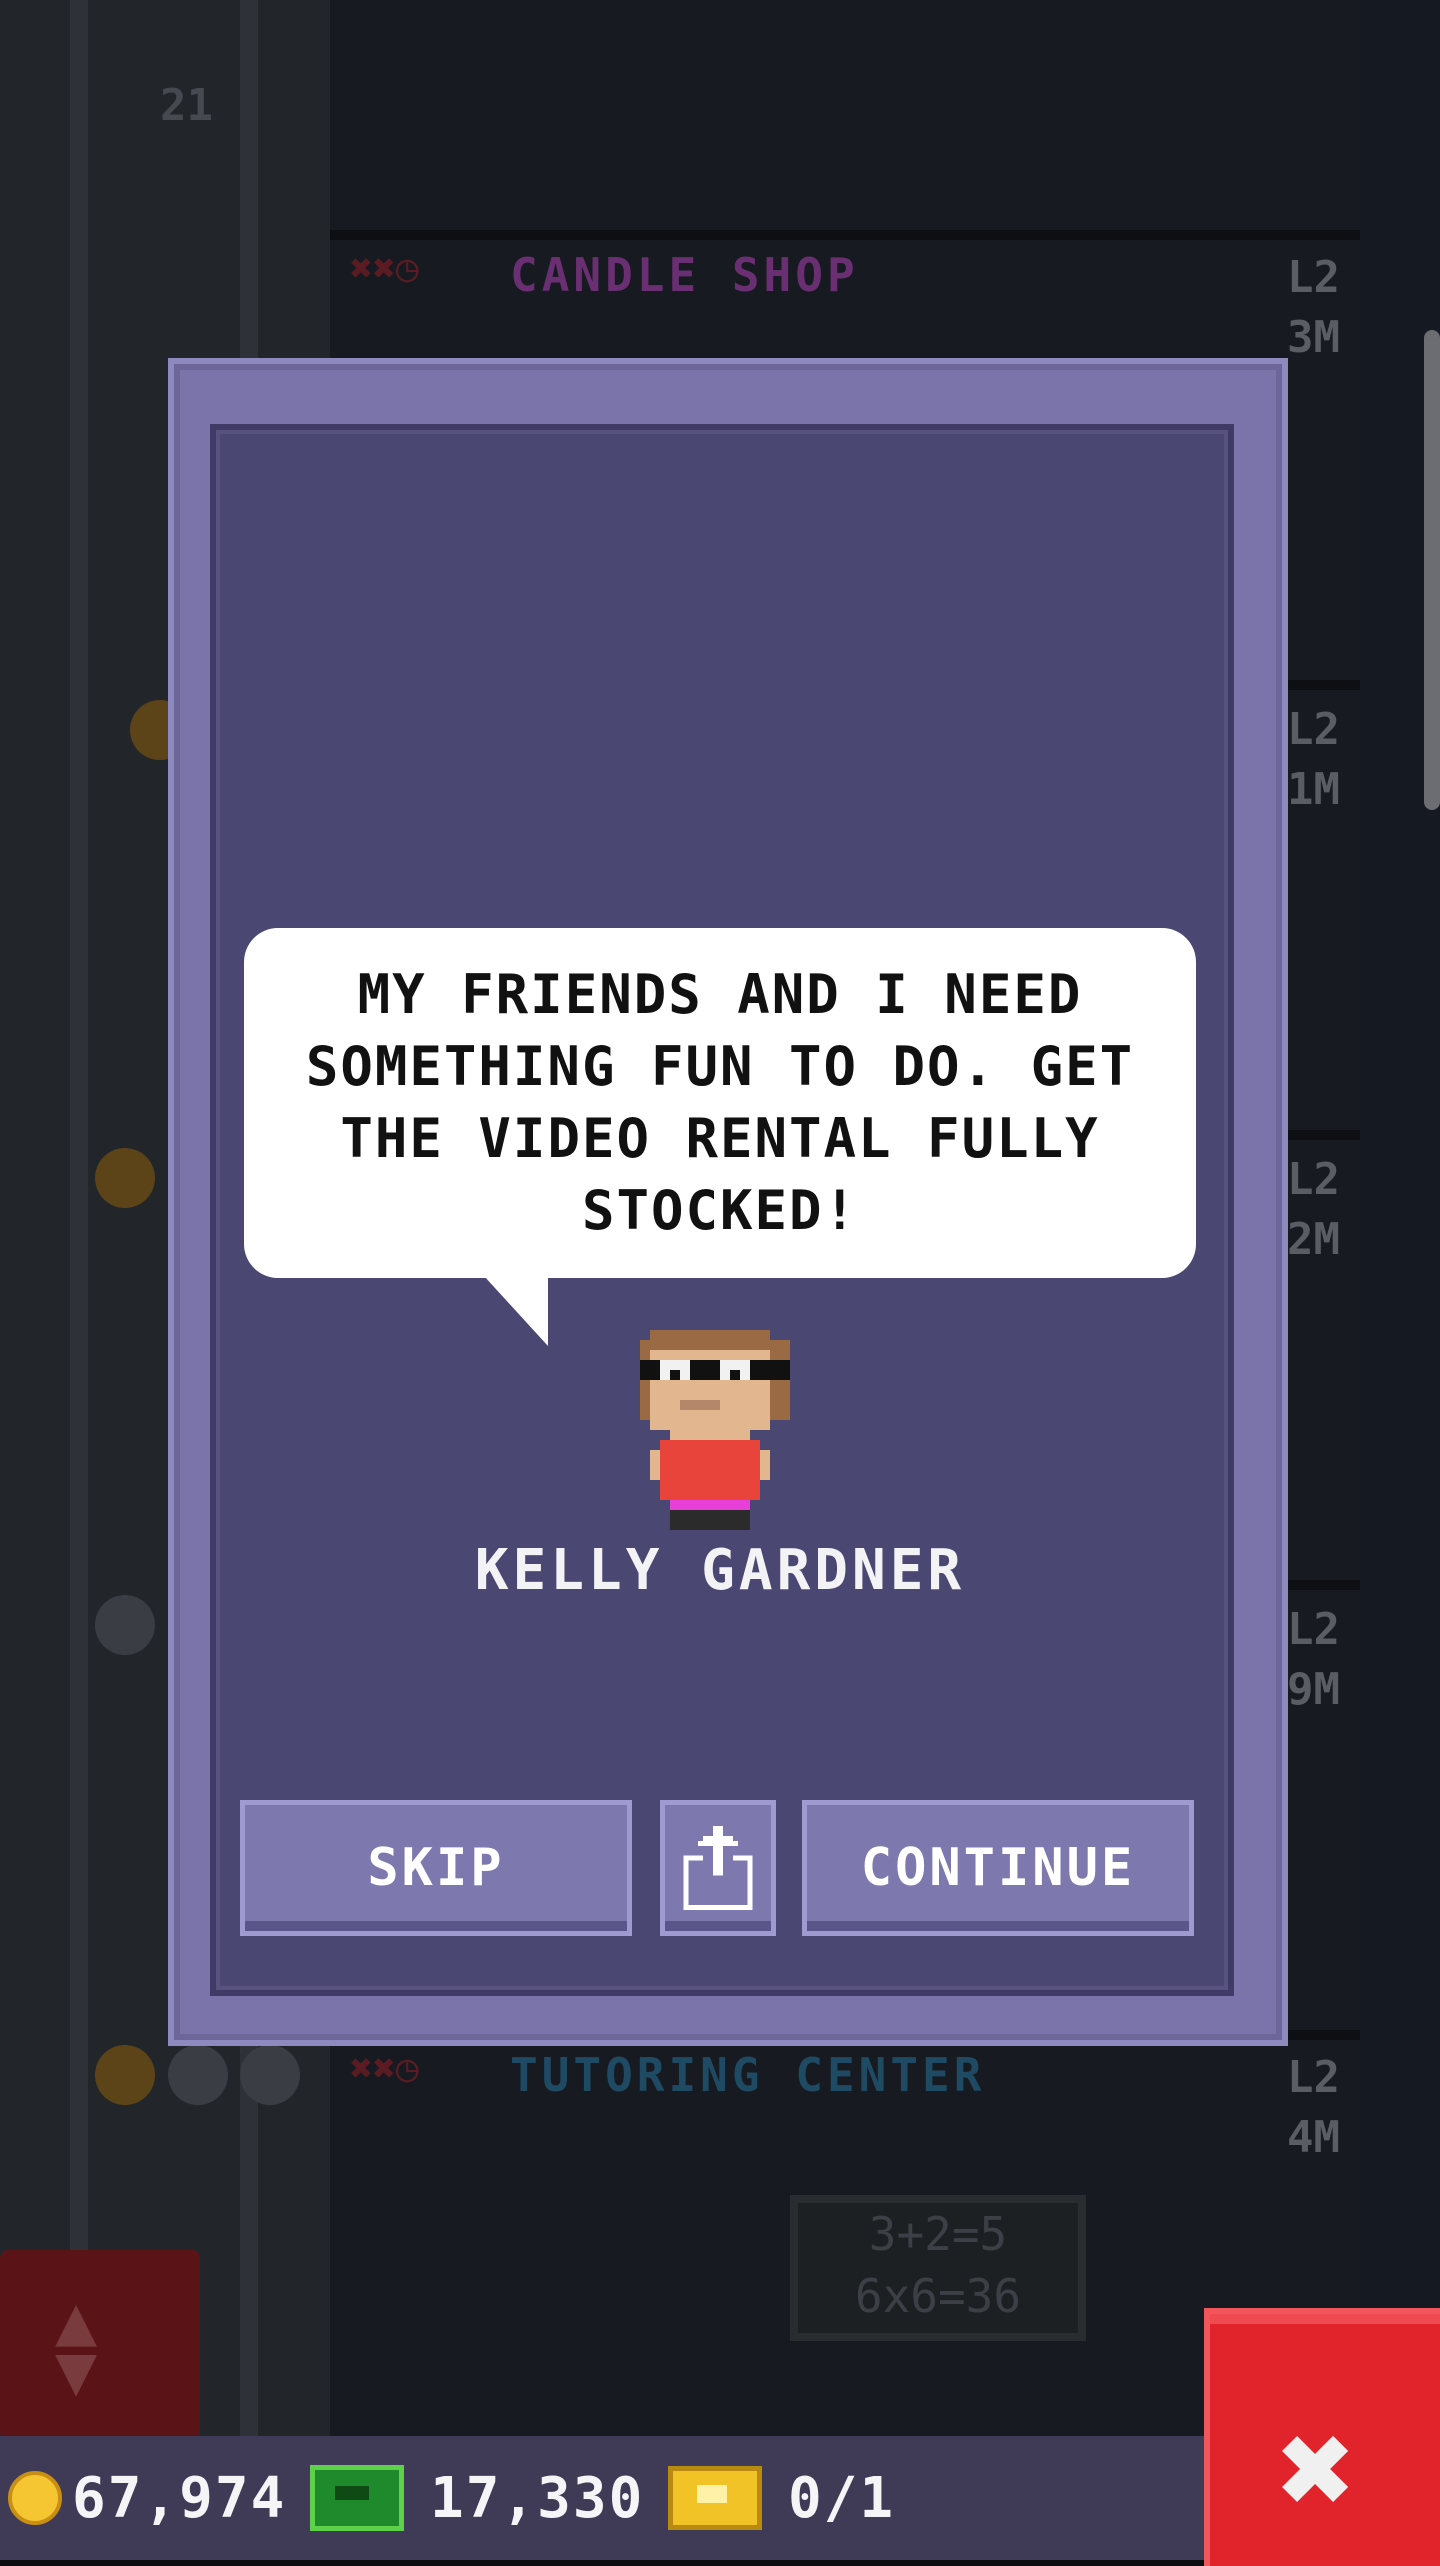 Image resolution: width=1440 pixels, height=2566 pixels. Describe the element at coordinates (938, 2296) in the screenshot. I see `chalkboard-line: 6x6=36` at that location.